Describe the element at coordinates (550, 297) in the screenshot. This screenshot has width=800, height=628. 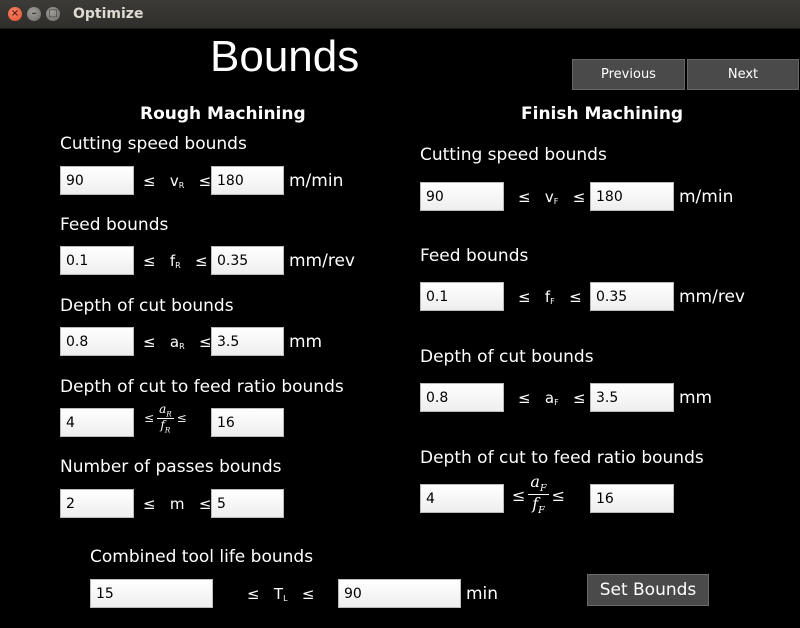
I see `finish-feed-symbol: ≤ fF ≤` at that location.